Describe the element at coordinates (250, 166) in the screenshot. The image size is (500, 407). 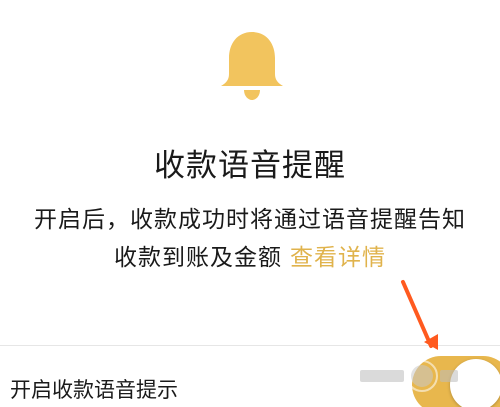
I see `page-title: 收款语音提醒` at that location.